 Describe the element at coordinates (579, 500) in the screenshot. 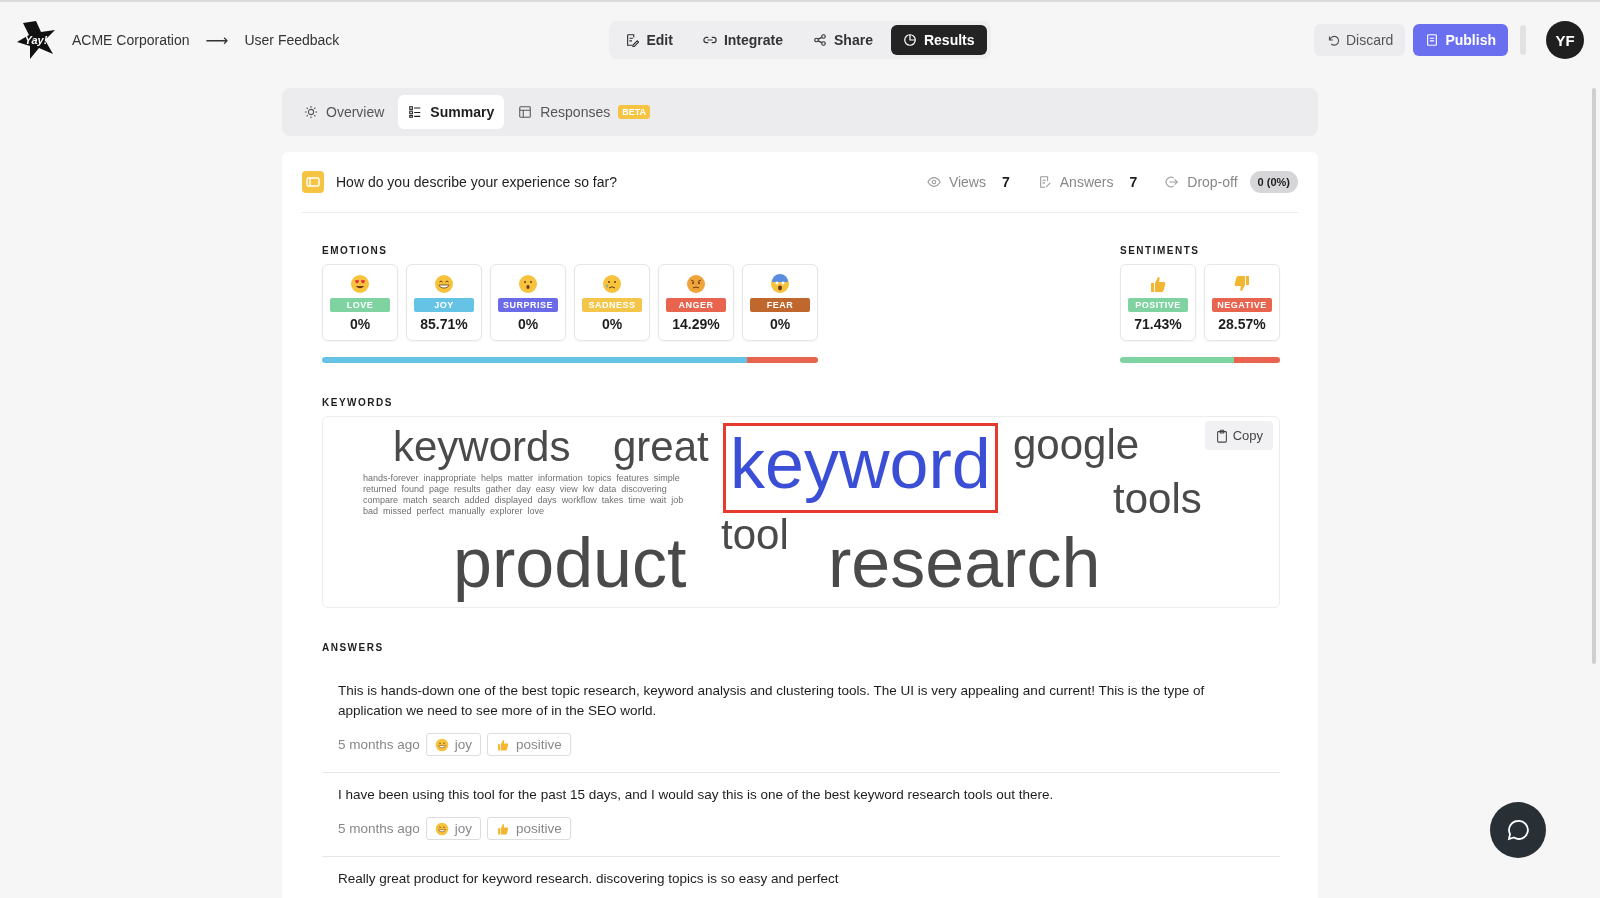

I see `keyword: workflow` at that location.